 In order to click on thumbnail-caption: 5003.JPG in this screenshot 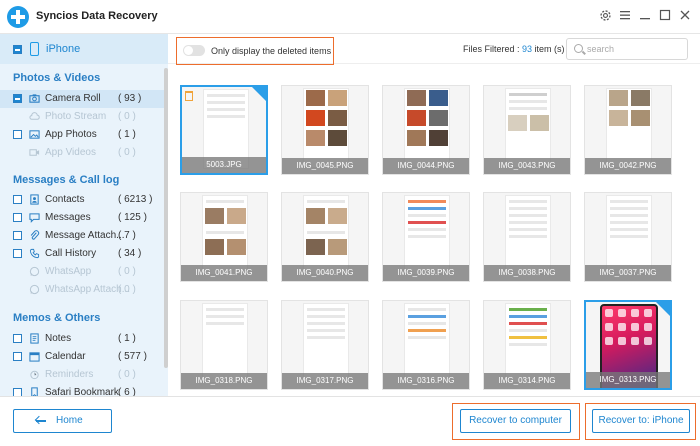, I will do `click(224, 165)`.